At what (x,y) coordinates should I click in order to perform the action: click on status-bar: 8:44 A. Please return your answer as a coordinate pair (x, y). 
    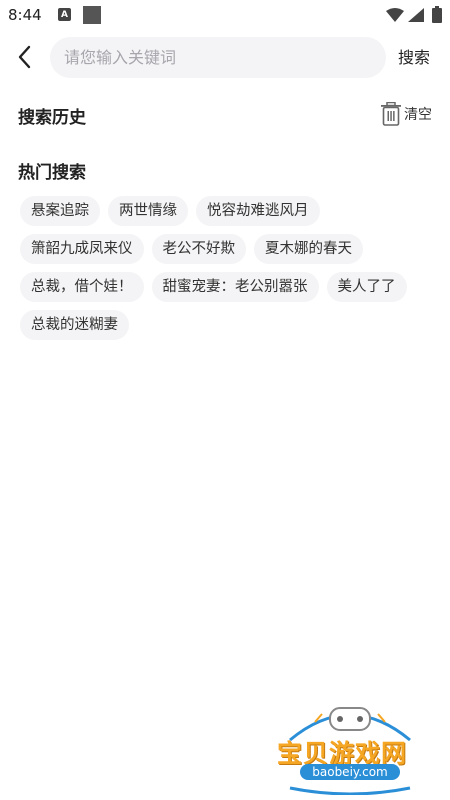
    Looking at the image, I should click on (225, 15).